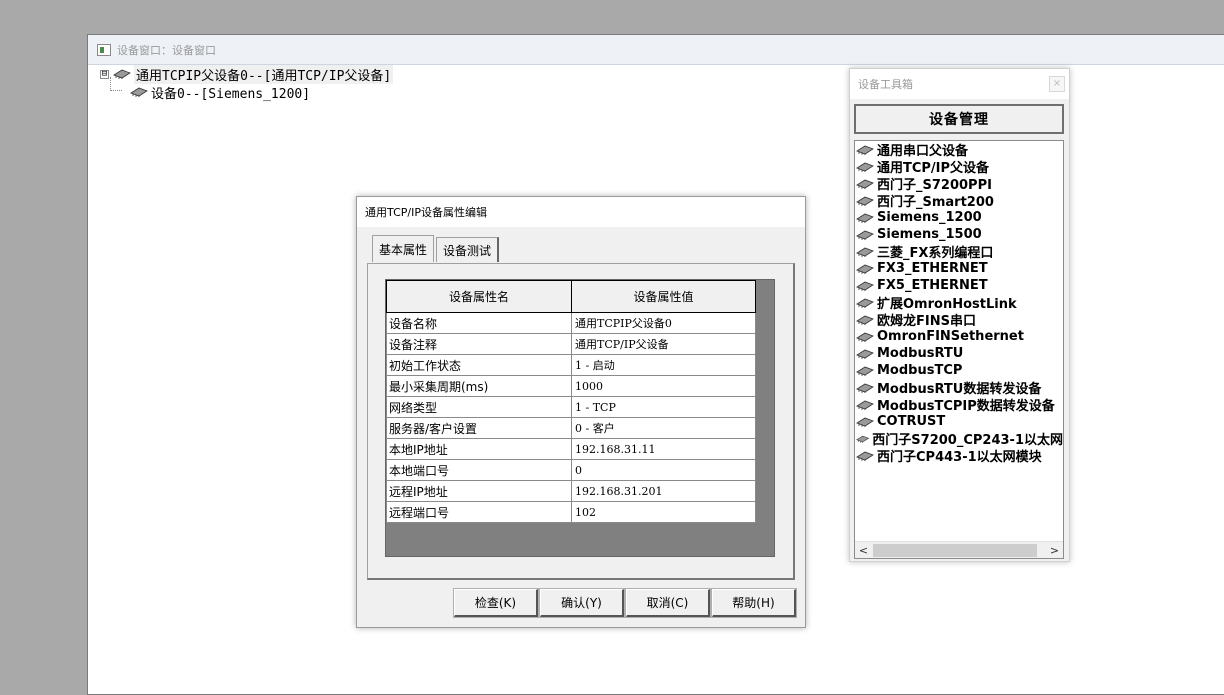 The width and height of the screenshot is (1224, 695). I want to click on toolbox-item: FX3_ETHERNET, so click(959, 268).